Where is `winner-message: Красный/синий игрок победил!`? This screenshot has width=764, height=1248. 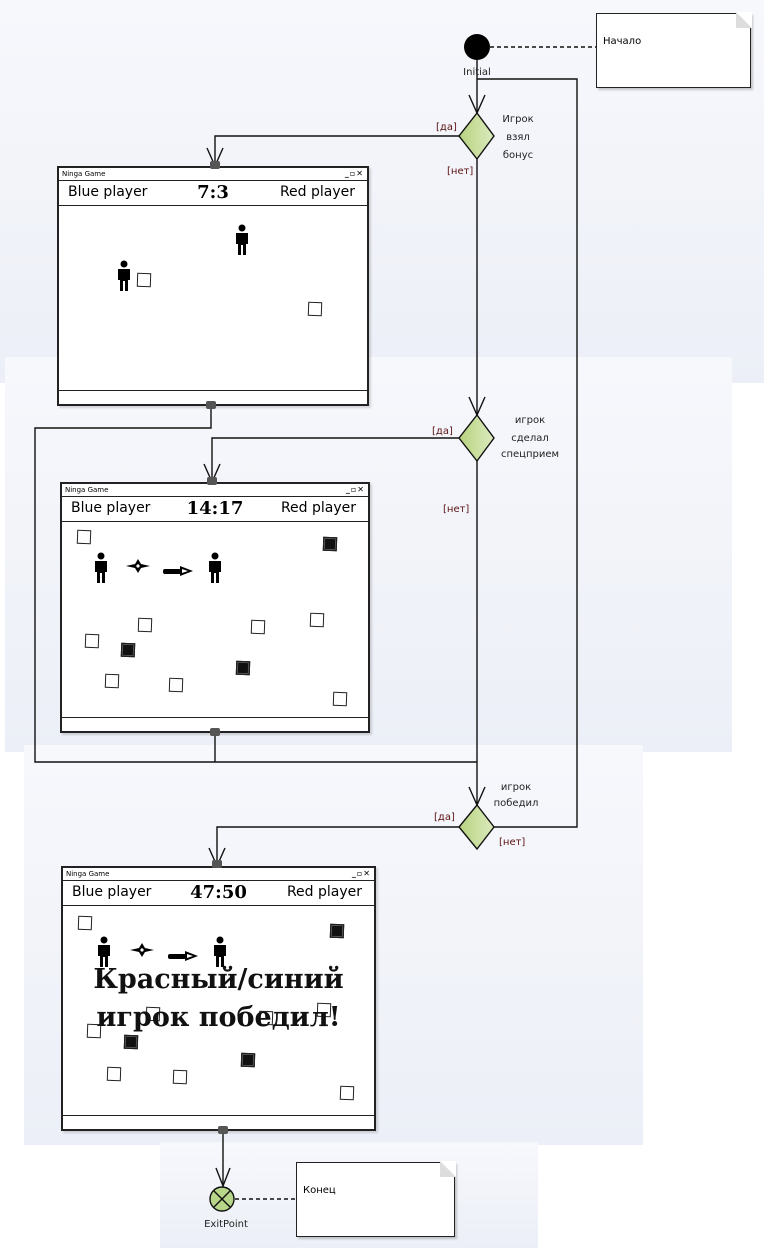
winner-message: Красный/синий игрок победил! is located at coordinates (218, 999).